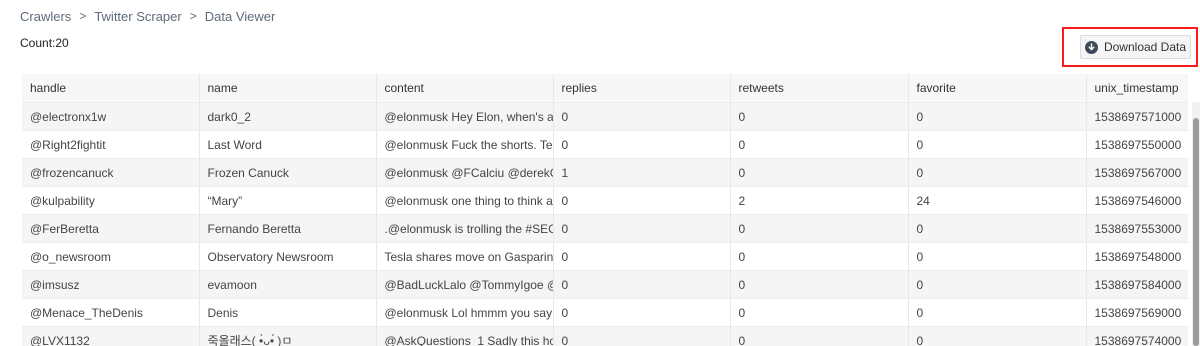 This screenshot has height=346, width=1200. Describe the element at coordinates (465, 172) in the screenshot. I see `cell-content: @elonmusk @FCalciu @derekGUI` at that location.